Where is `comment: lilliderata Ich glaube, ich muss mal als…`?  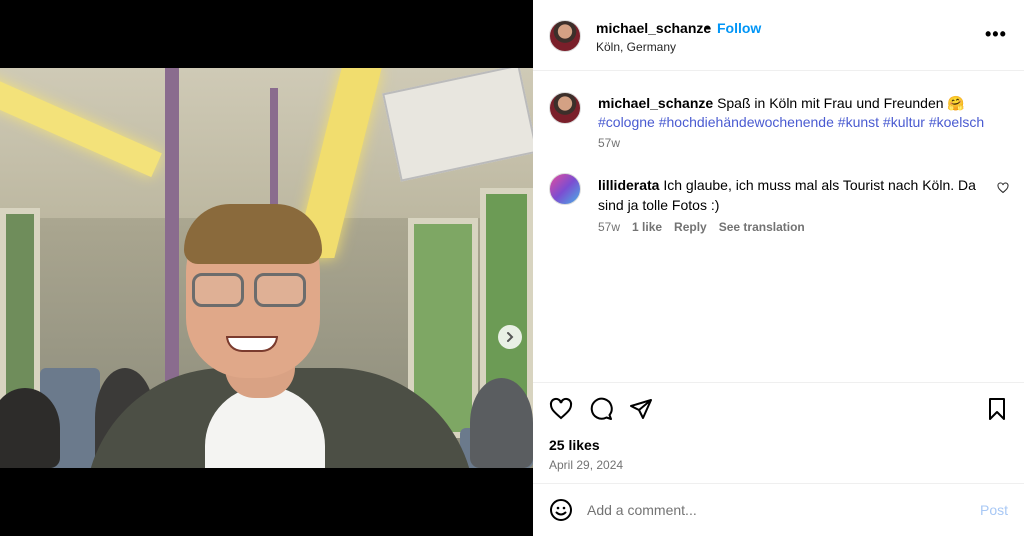 comment: lilliderata Ich glaube, ich muss mal als… is located at coordinates (793, 195).